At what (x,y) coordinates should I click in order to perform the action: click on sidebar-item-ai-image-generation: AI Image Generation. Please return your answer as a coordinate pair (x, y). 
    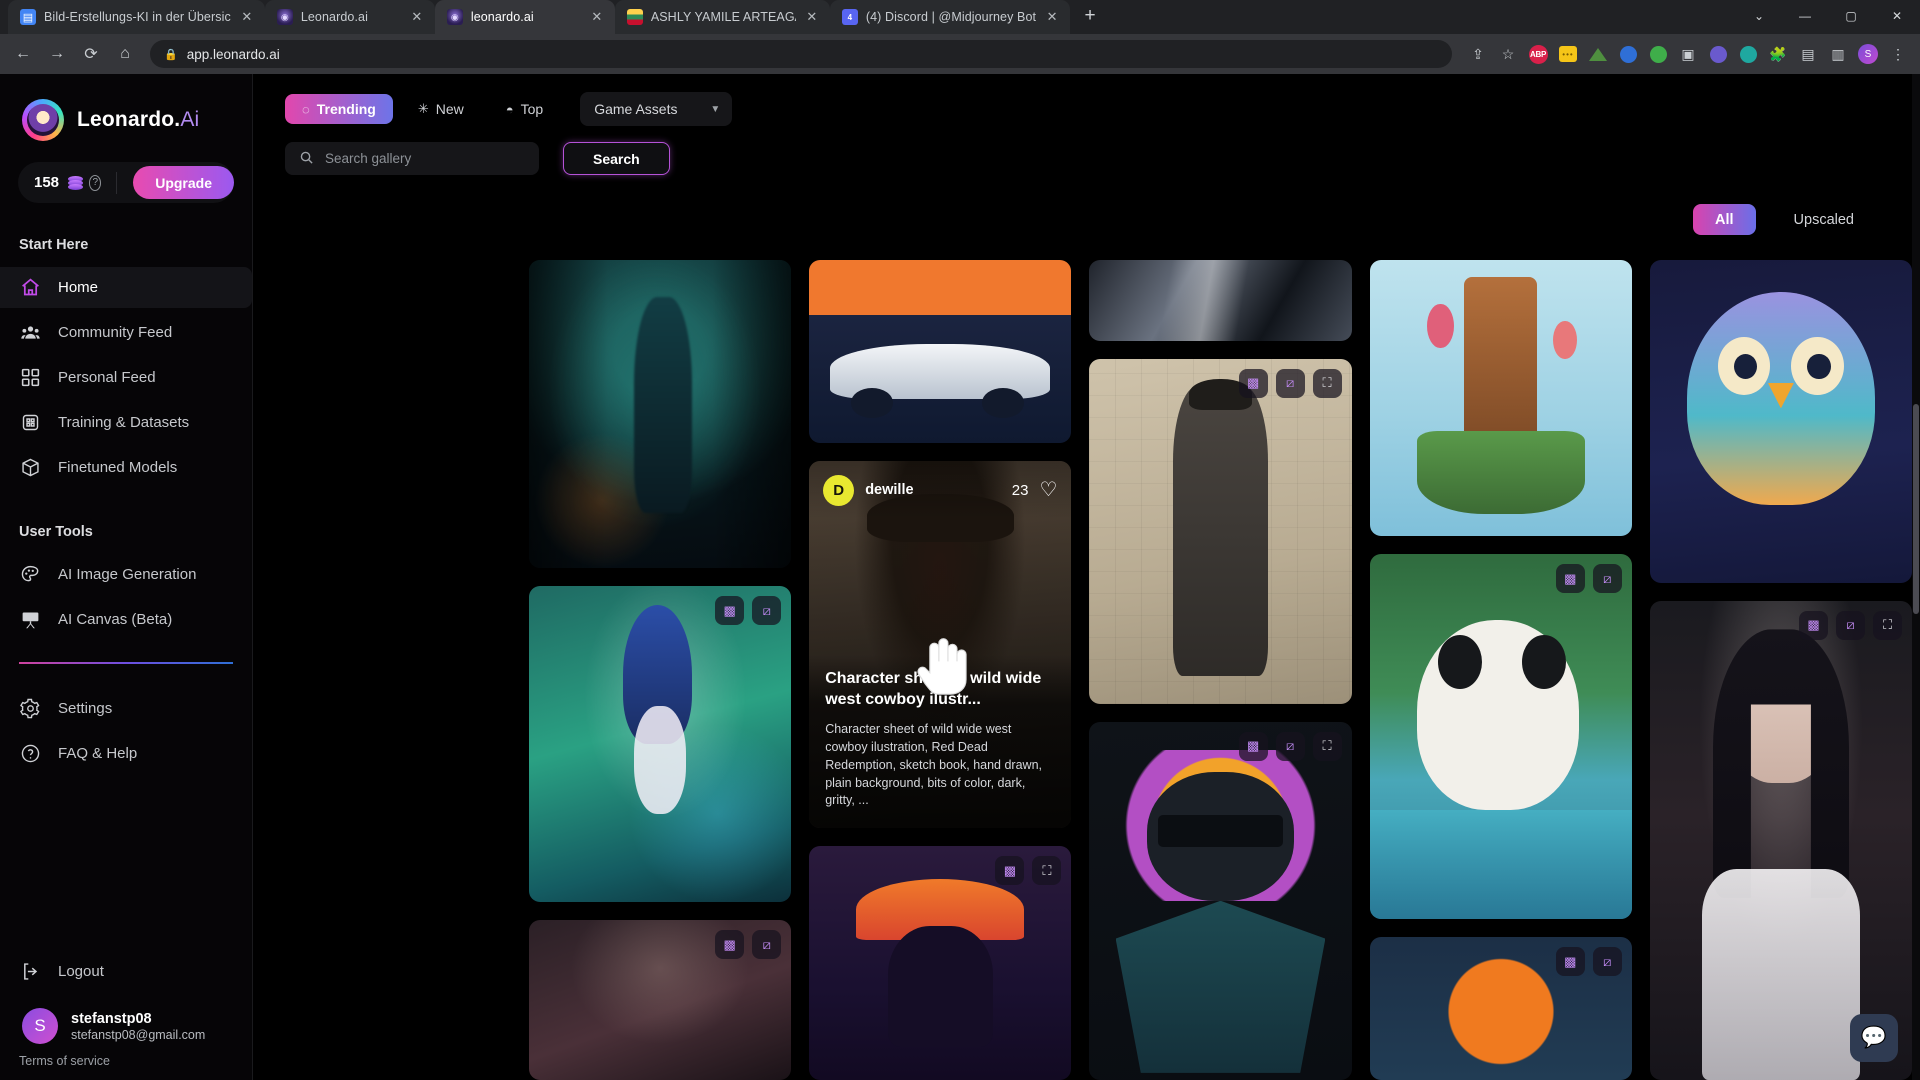
    Looking at the image, I should click on (126, 574).